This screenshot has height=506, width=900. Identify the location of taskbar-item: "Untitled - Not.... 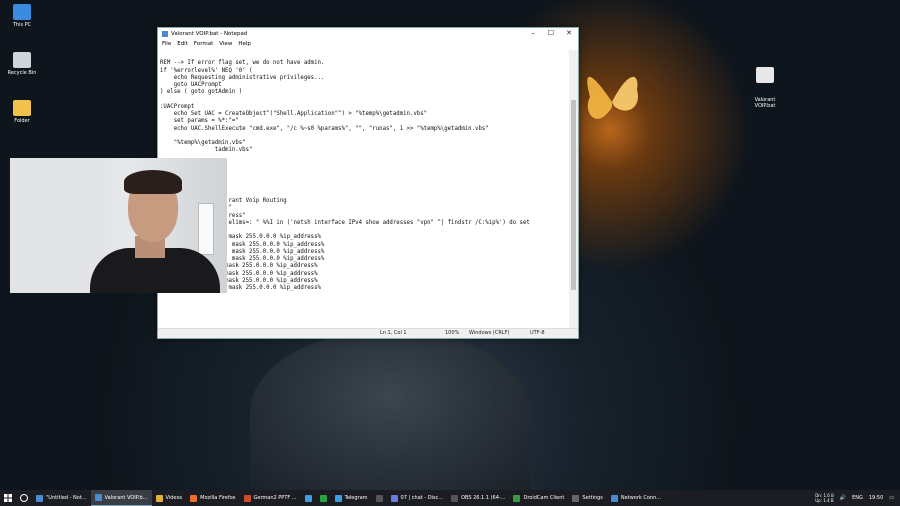
(61, 498).